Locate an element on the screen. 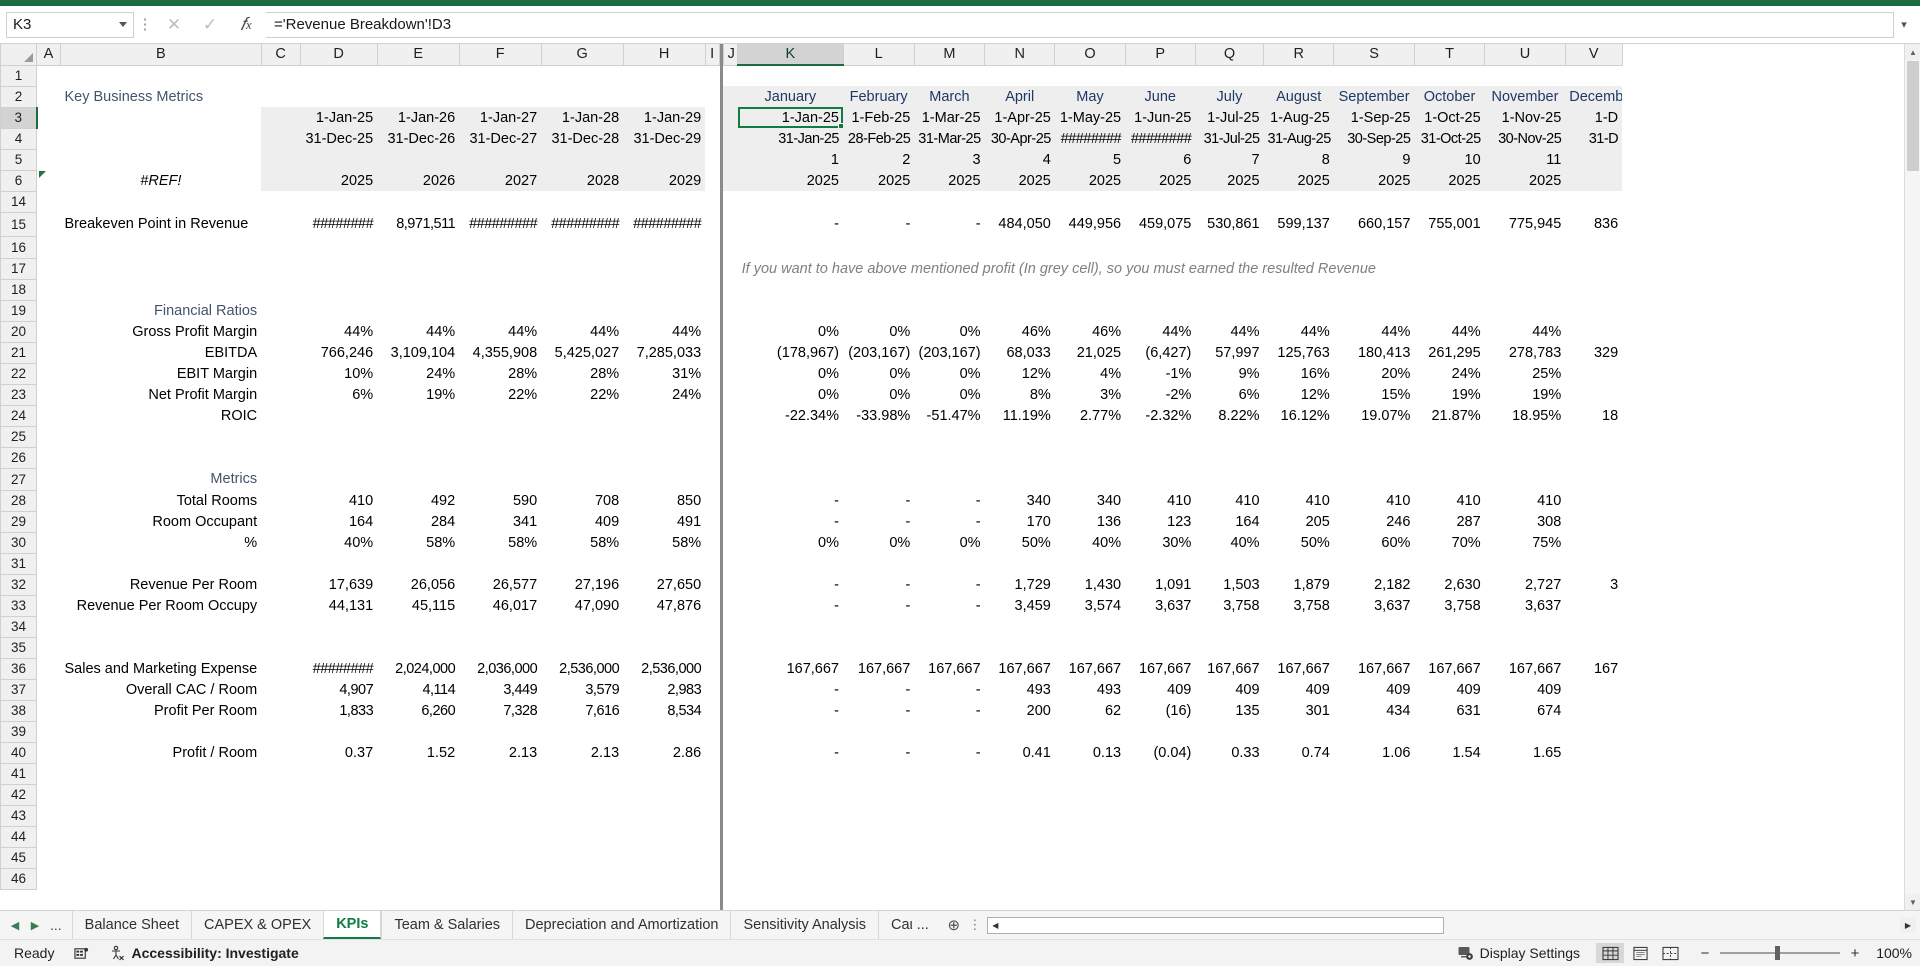  monthly-value: 3,637 is located at coordinates (1374, 605).